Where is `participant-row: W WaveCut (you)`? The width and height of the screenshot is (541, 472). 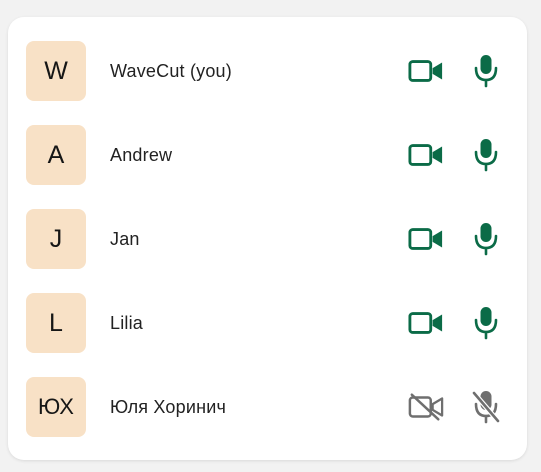 participant-row: W WaveCut (you) is located at coordinates (267, 71).